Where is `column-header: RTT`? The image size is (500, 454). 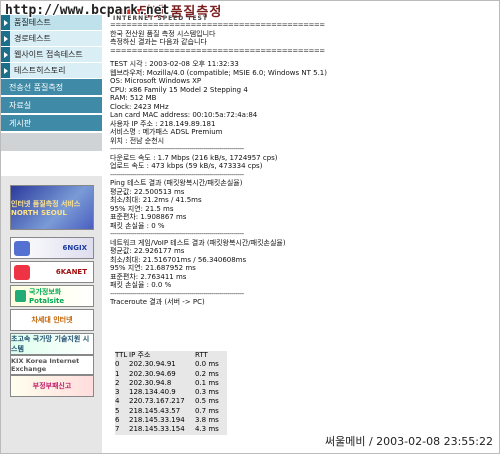
column-header: RTT is located at coordinates (201, 355).